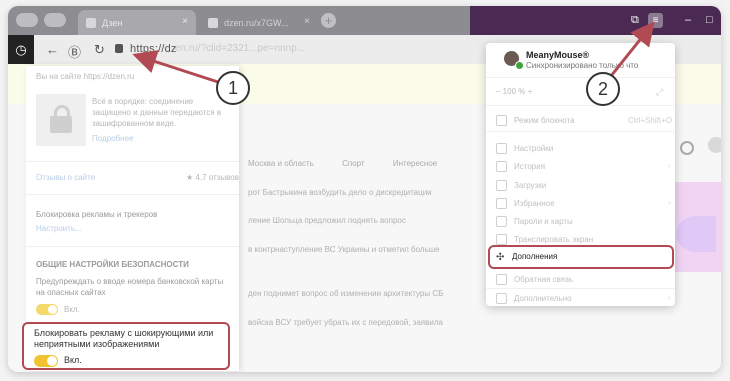 The height and width of the screenshot is (381, 730). I want to click on callout-2: 2, so click(603, 89).